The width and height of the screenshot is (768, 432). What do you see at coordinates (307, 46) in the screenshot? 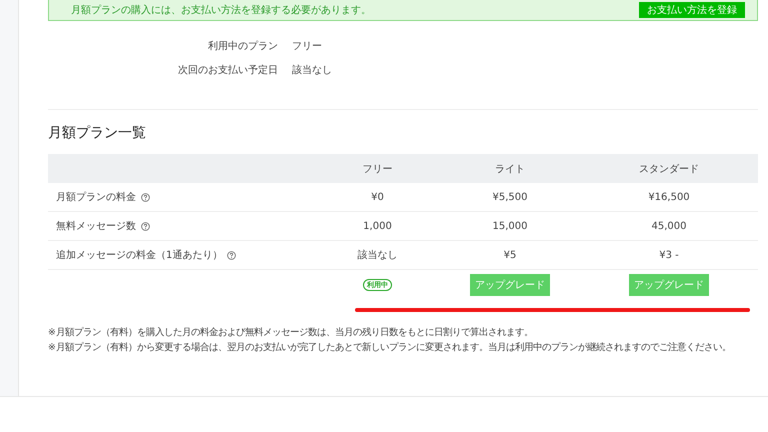
I see `info-value: フリー` at bounding box center [307, 46].